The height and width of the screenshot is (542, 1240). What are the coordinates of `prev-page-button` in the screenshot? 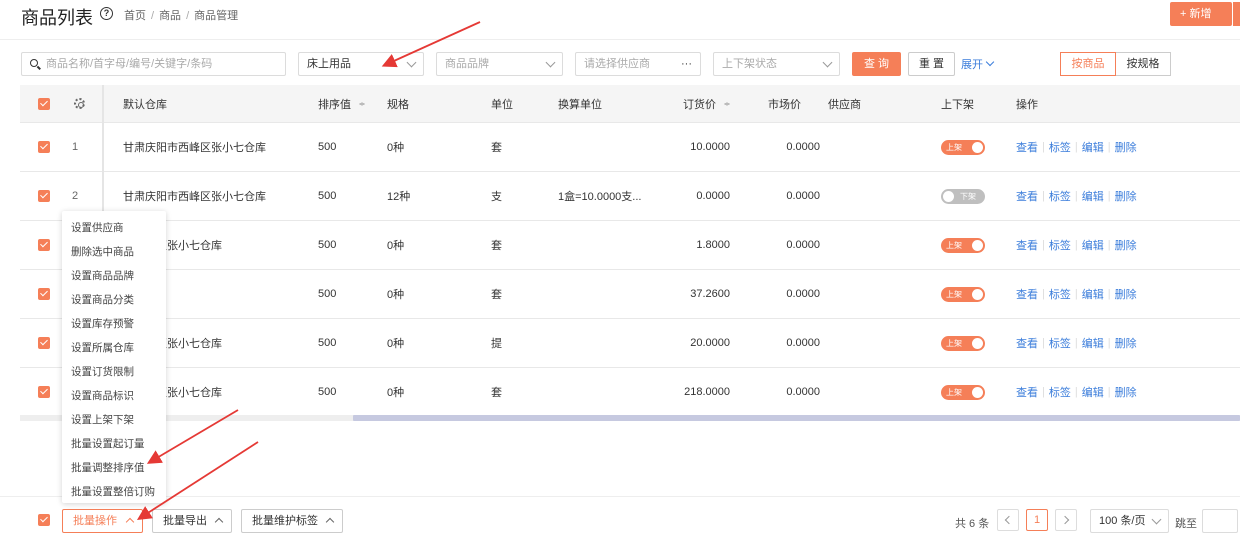 It's located at (1008, 520).